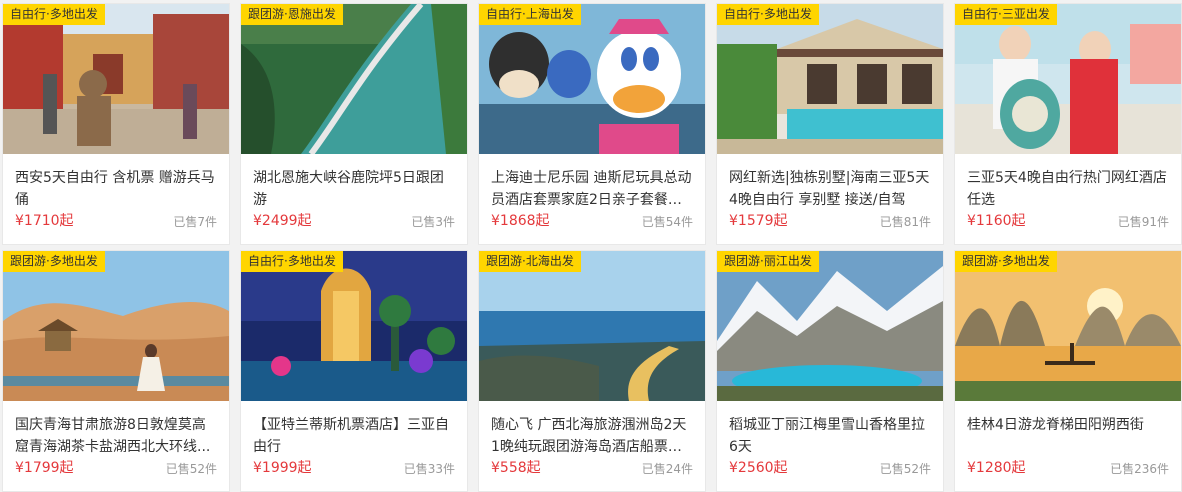 The height and width of the screenshot is (492, 1182). What do you see at coordinates (831, 436) in the screenshot?
I see `product-title: 稻城亚丁丽江梅里雪山香格里拉6天` at bounding box center [831, 436].